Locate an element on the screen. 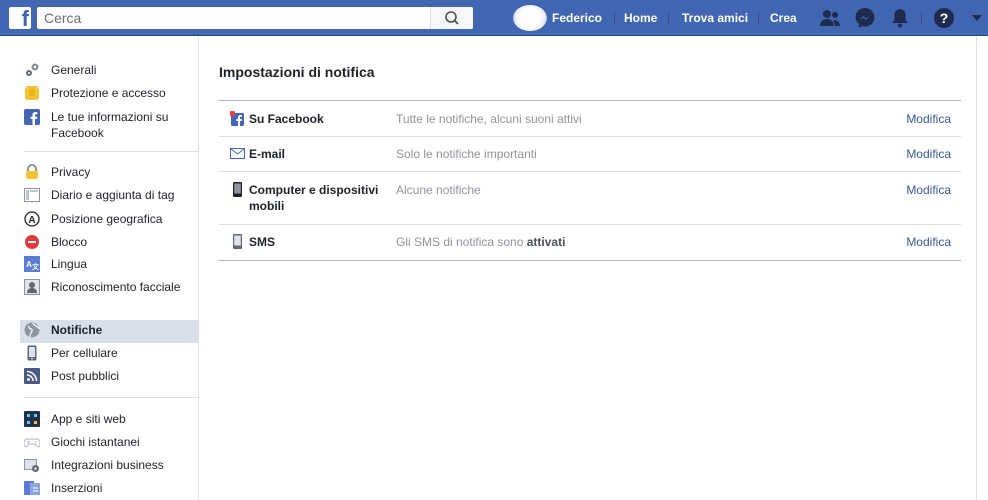  find-friends-link: Trova amici is located at coordinates (715, 18).